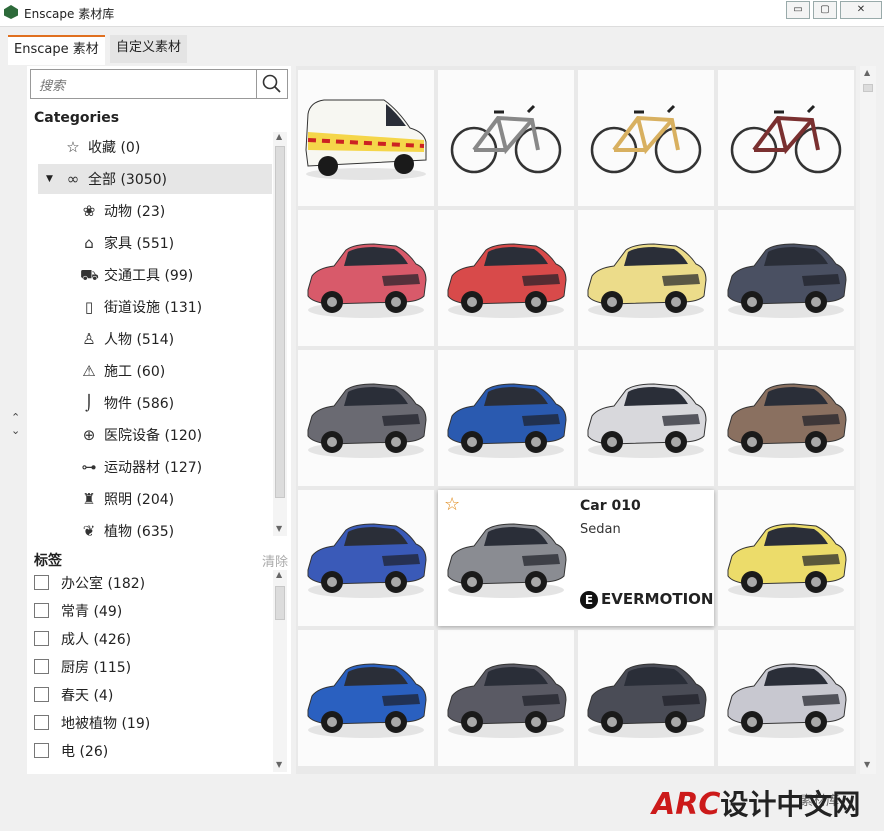 Image resolution: width=884 pixels, height=831 pixels. I want to click on tag-label: 办公室 (182), so click(103, 584).